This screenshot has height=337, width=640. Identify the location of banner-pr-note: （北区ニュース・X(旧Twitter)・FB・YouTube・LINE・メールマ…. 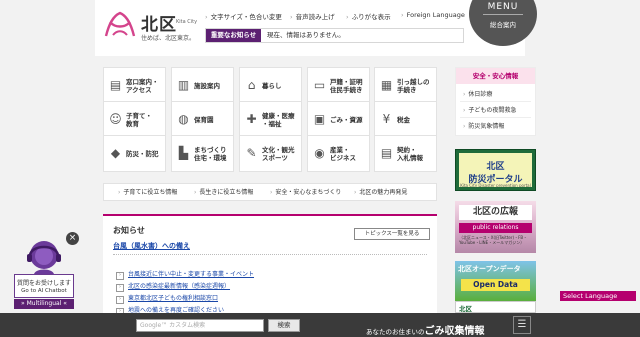
(493, 240).